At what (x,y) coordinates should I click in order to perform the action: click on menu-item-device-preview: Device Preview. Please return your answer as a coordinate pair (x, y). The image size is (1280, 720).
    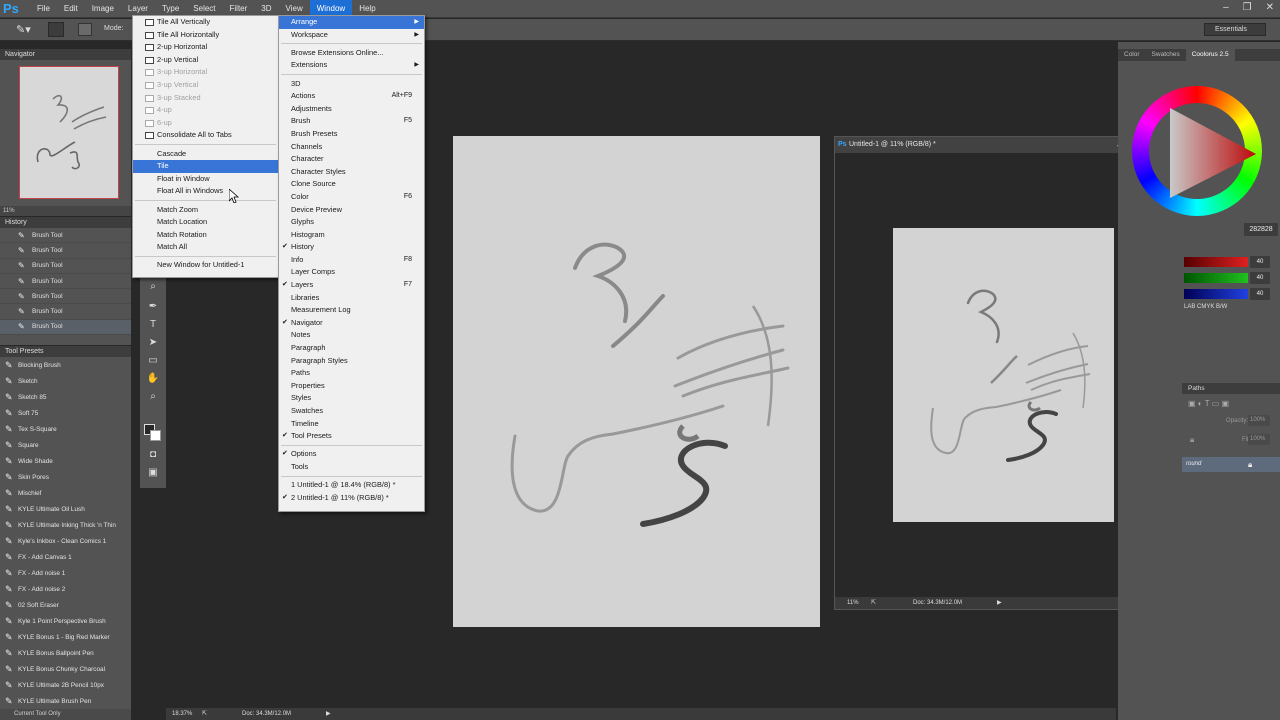
    Looking at the image, I should click on (351, 210).